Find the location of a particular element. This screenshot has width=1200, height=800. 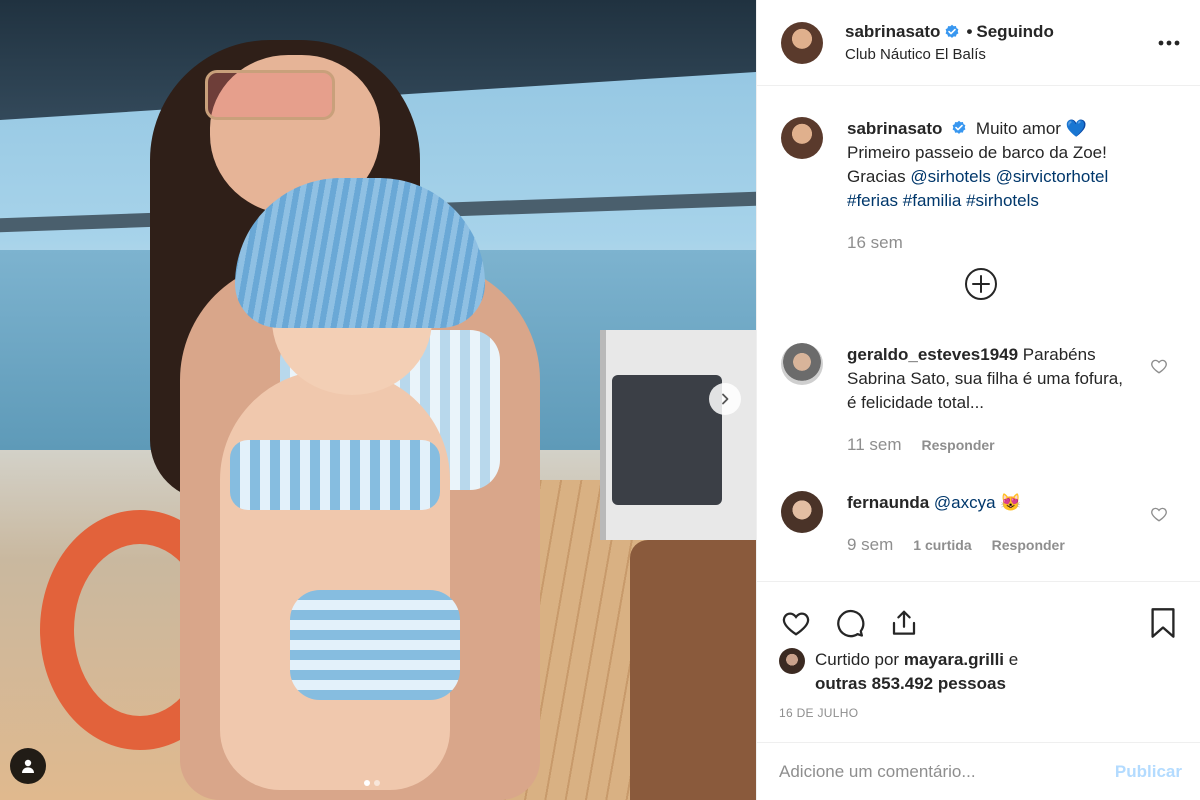

post-location: Club Náutico El Balís is located at coordinates (949, 54).